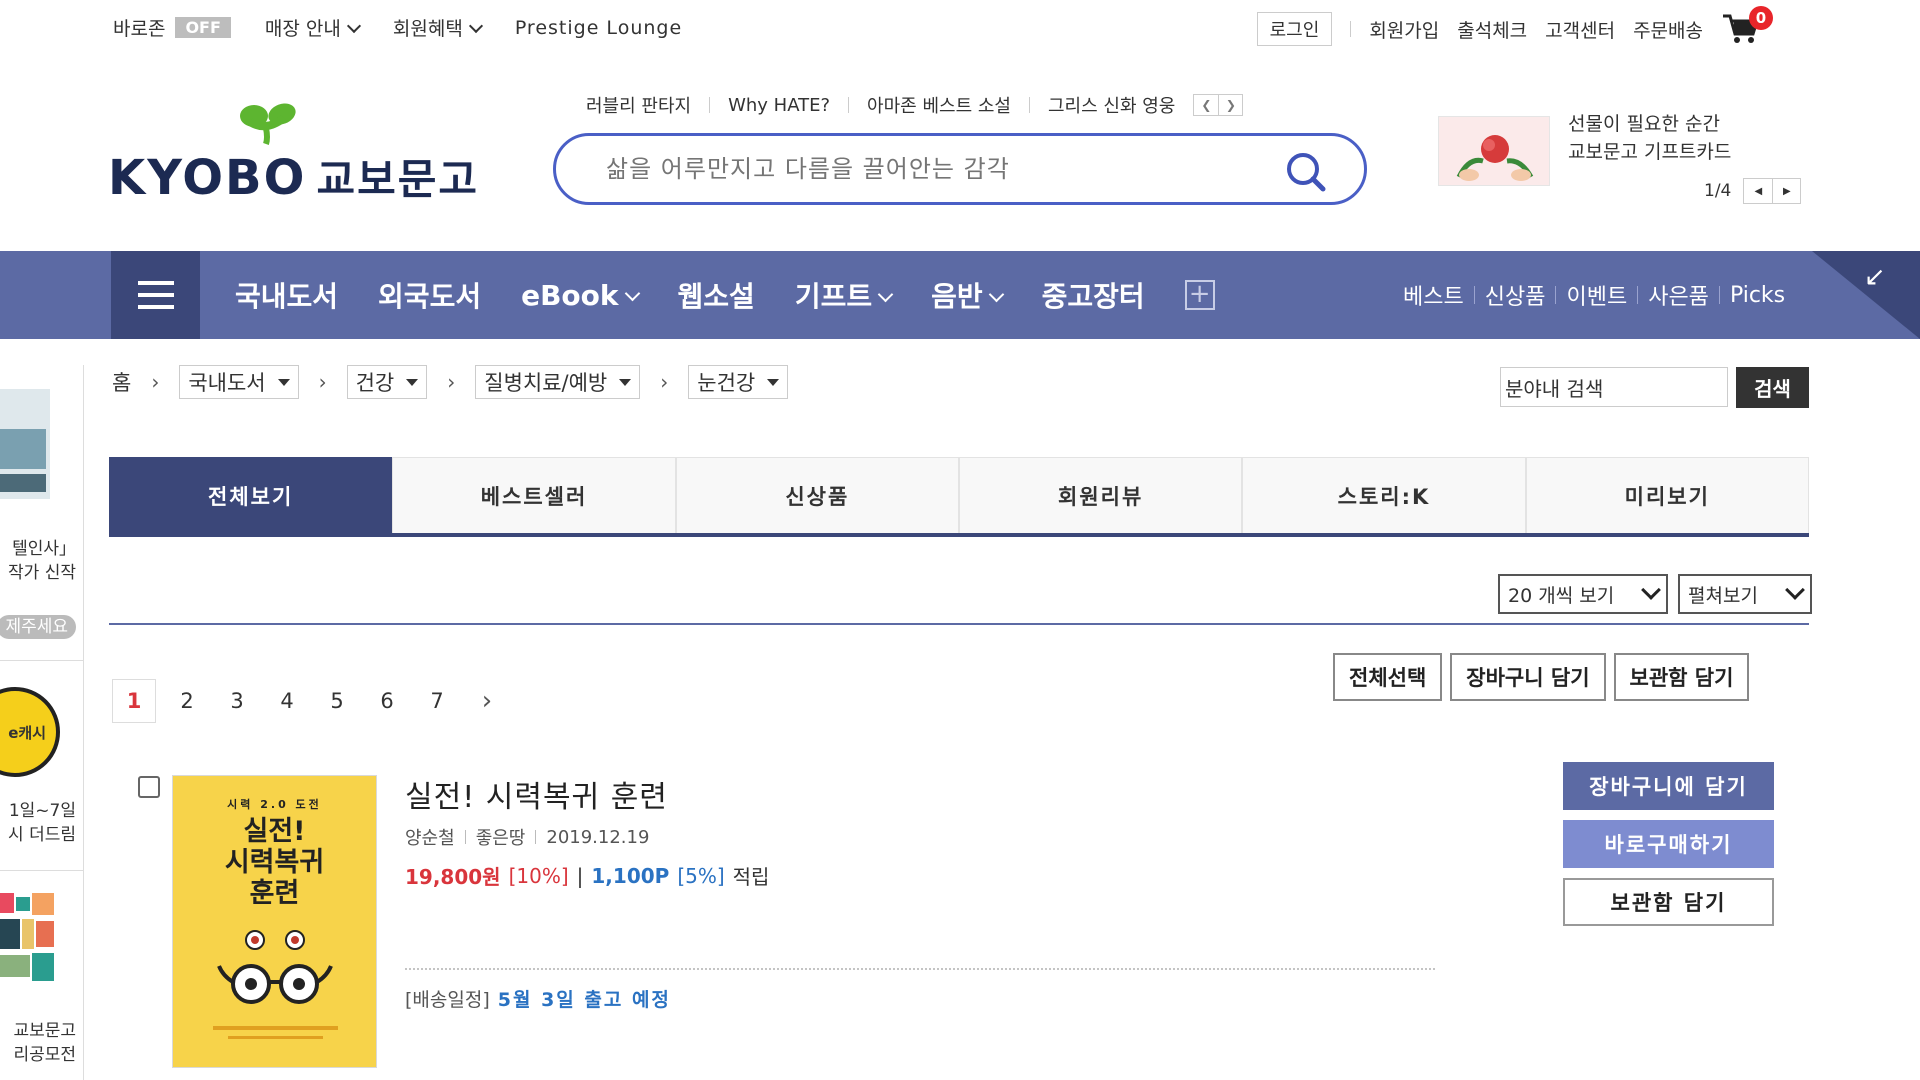 This screenshot has height=1080, width=1920. What do you see at coordinates (27, 937) in the screenshot?
I see `contest-banner-image` at bounding box center [27, 937].